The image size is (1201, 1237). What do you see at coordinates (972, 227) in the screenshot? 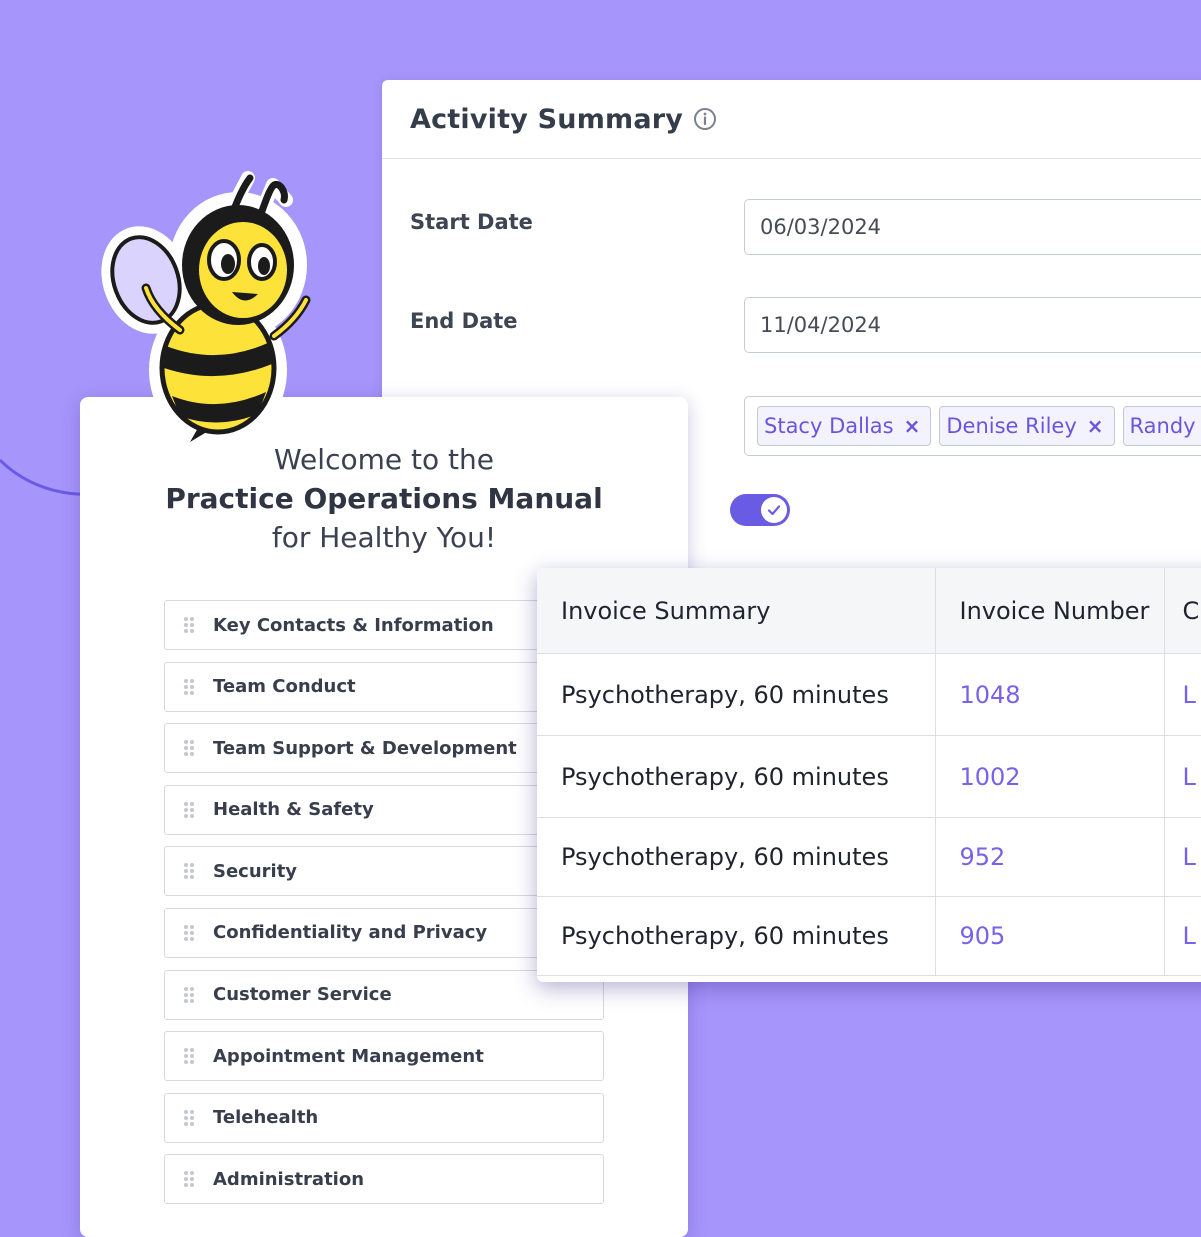
I see `start-date-field: 06/03/2024` at bounding box center [972, 227].